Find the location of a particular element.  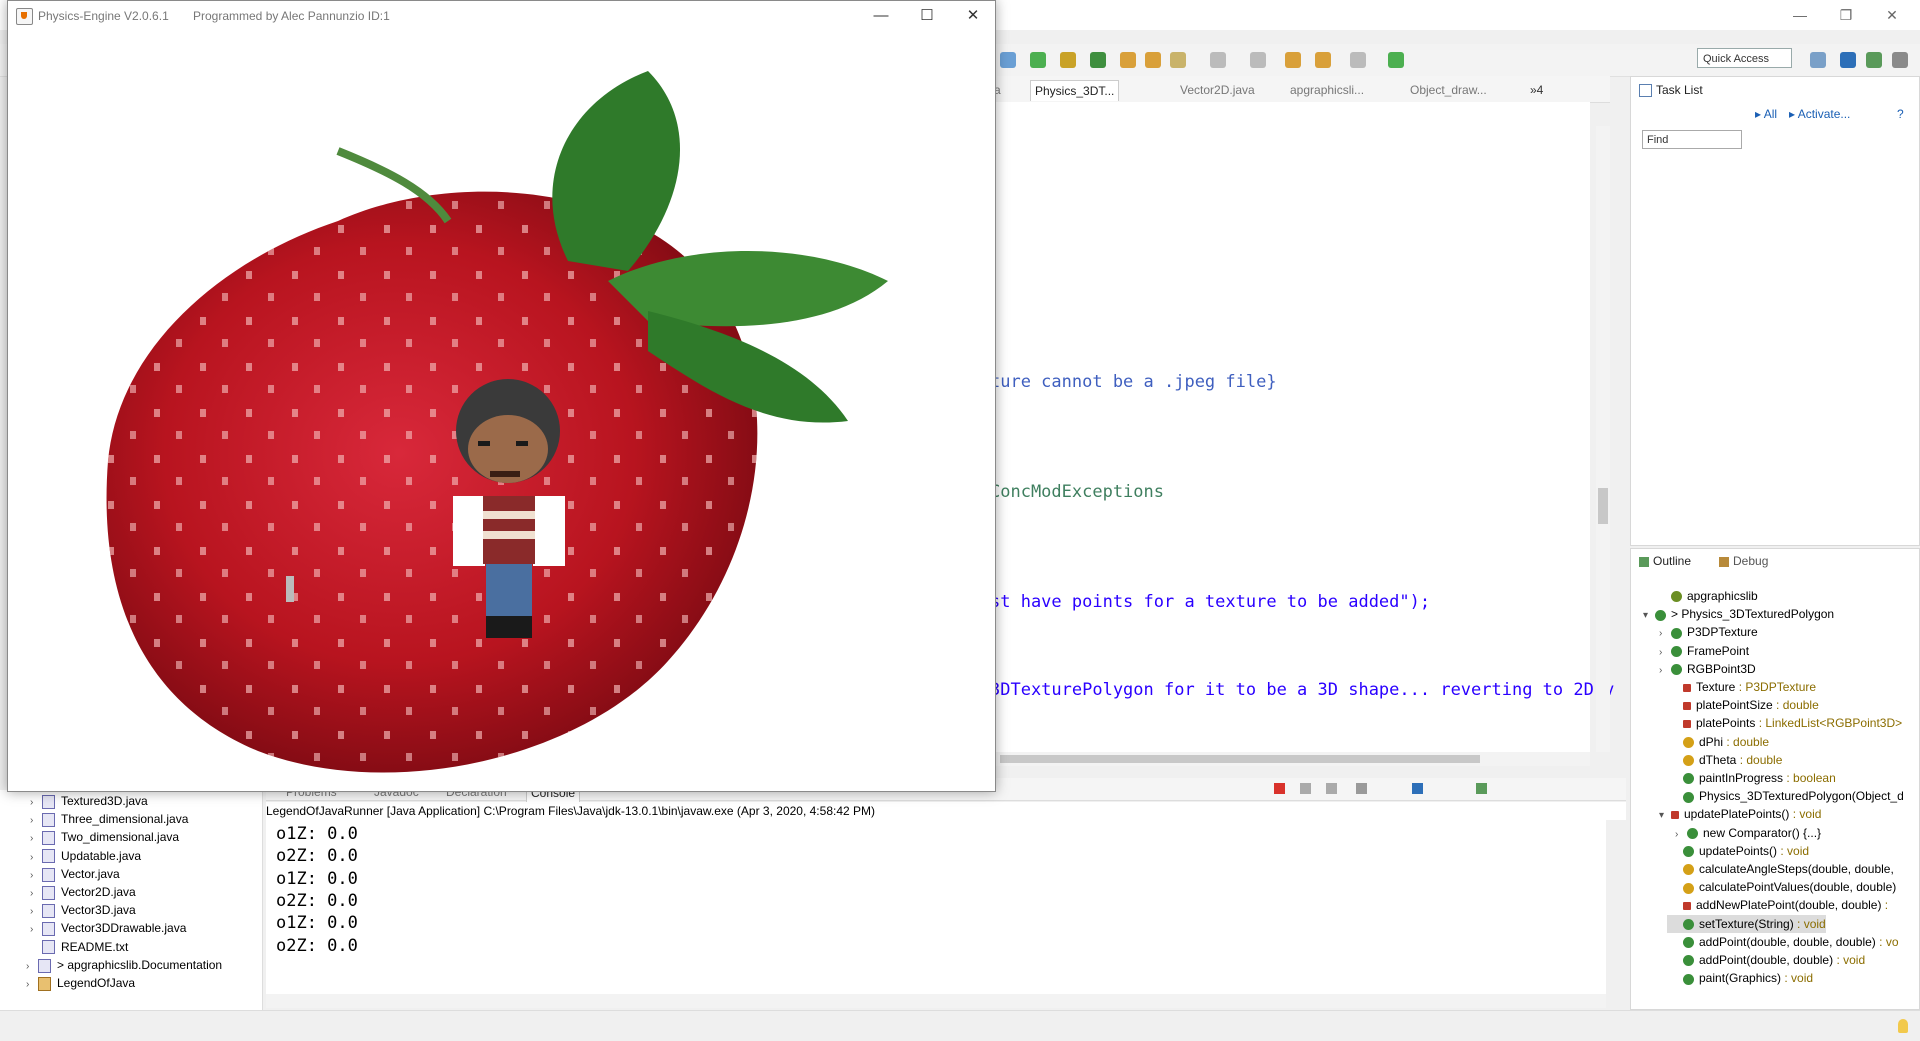

pin-console-icon is located at coordinates (1481, 788).